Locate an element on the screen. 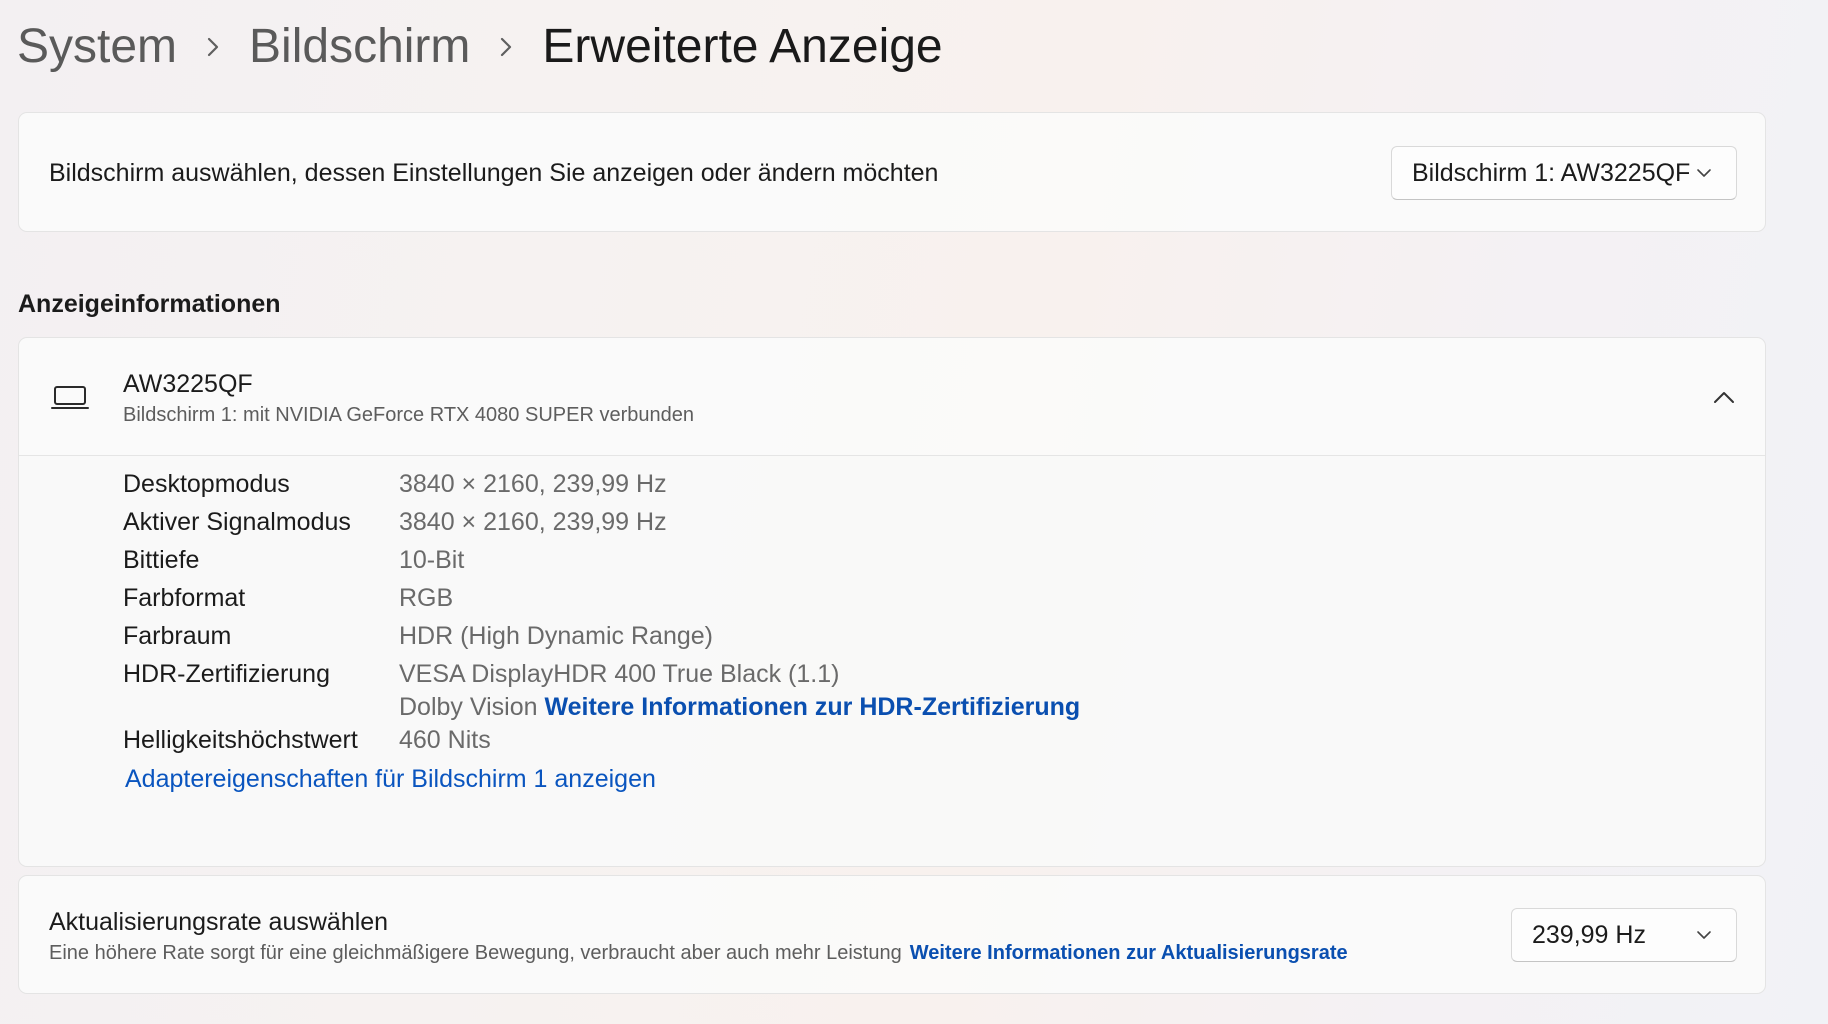 This screenshot has width=1828, height=1024. section-title: Anzeigeinformationen is located at coordinates (149, 304).